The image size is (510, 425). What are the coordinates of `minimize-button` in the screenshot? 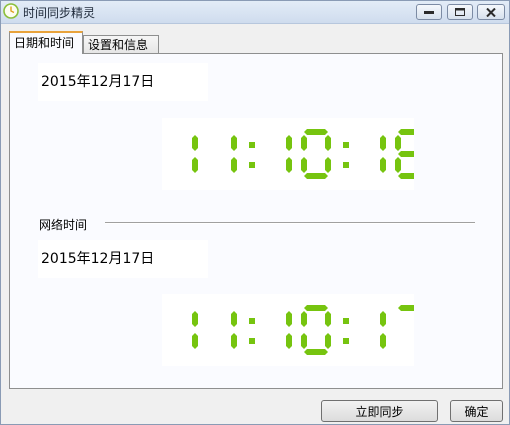 It's located at (429, 12).